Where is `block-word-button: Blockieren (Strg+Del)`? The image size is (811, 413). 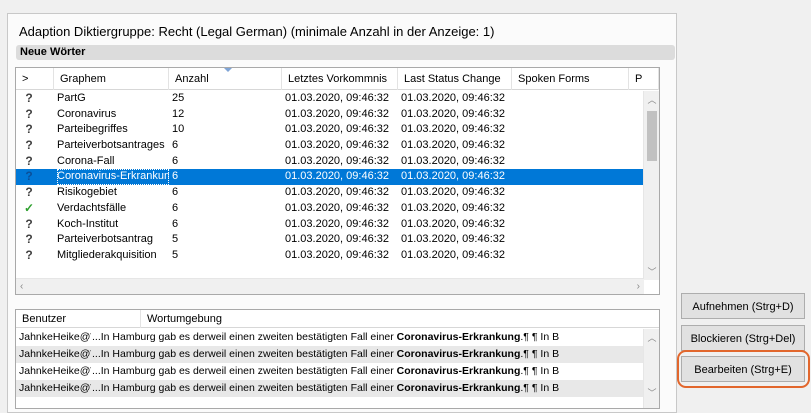 block-word-button: Blockieren (Strg+Del) is located at coordinates (743, 338).